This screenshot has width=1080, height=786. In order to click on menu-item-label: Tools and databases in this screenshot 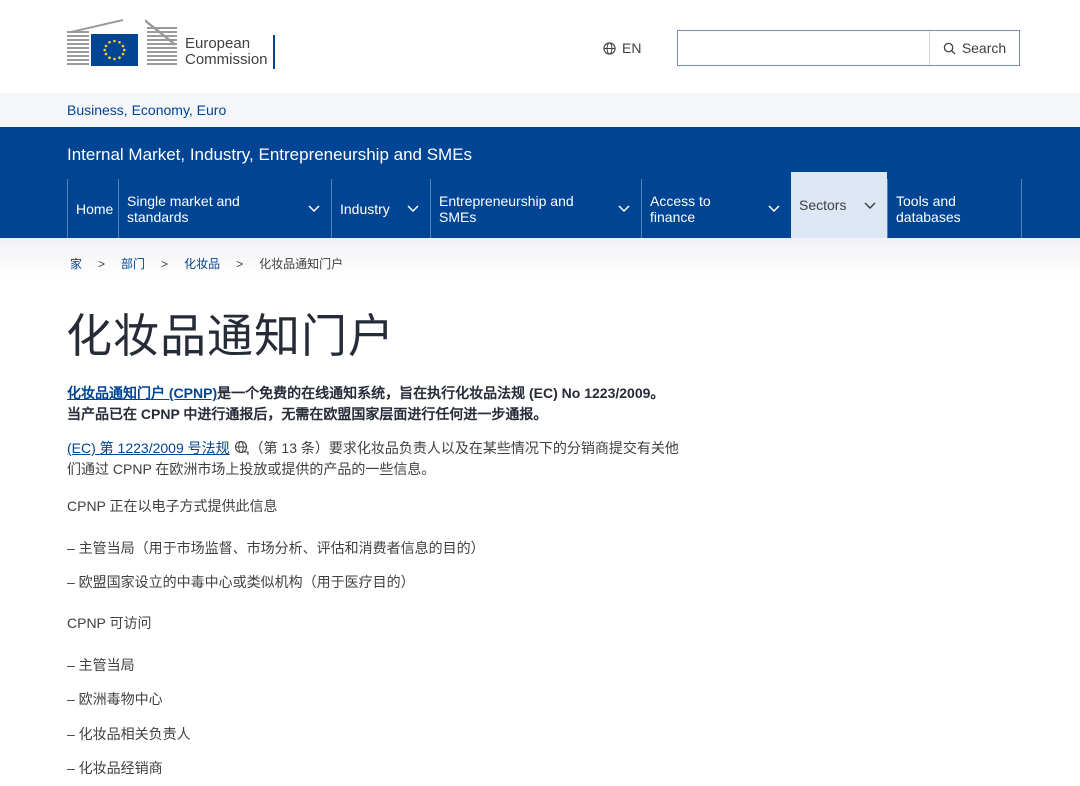, I will do `click(928, 208)`.